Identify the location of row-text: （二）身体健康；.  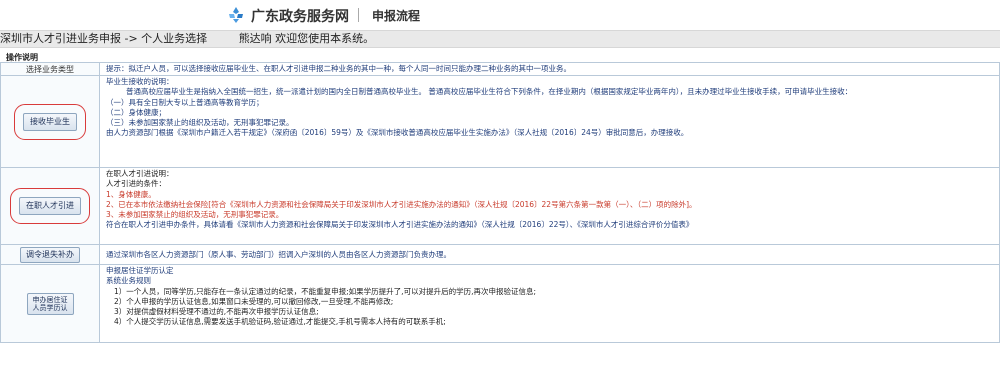
(136, 112).